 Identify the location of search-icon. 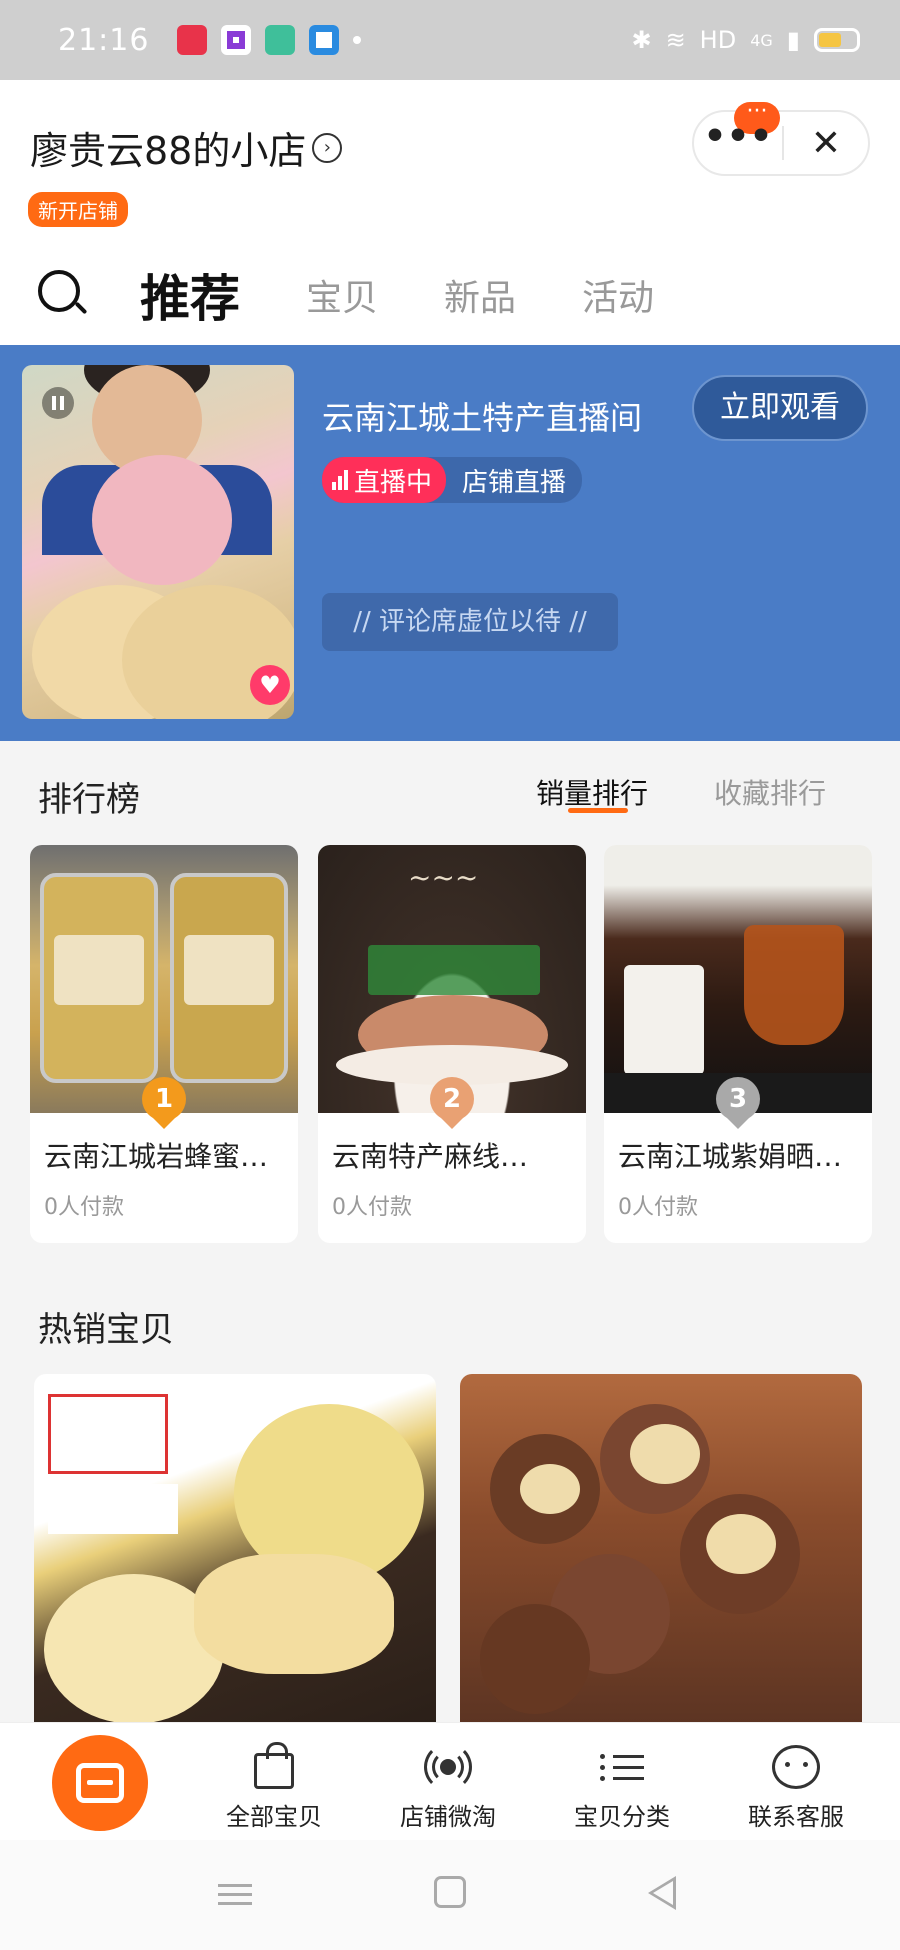
(63, 295).